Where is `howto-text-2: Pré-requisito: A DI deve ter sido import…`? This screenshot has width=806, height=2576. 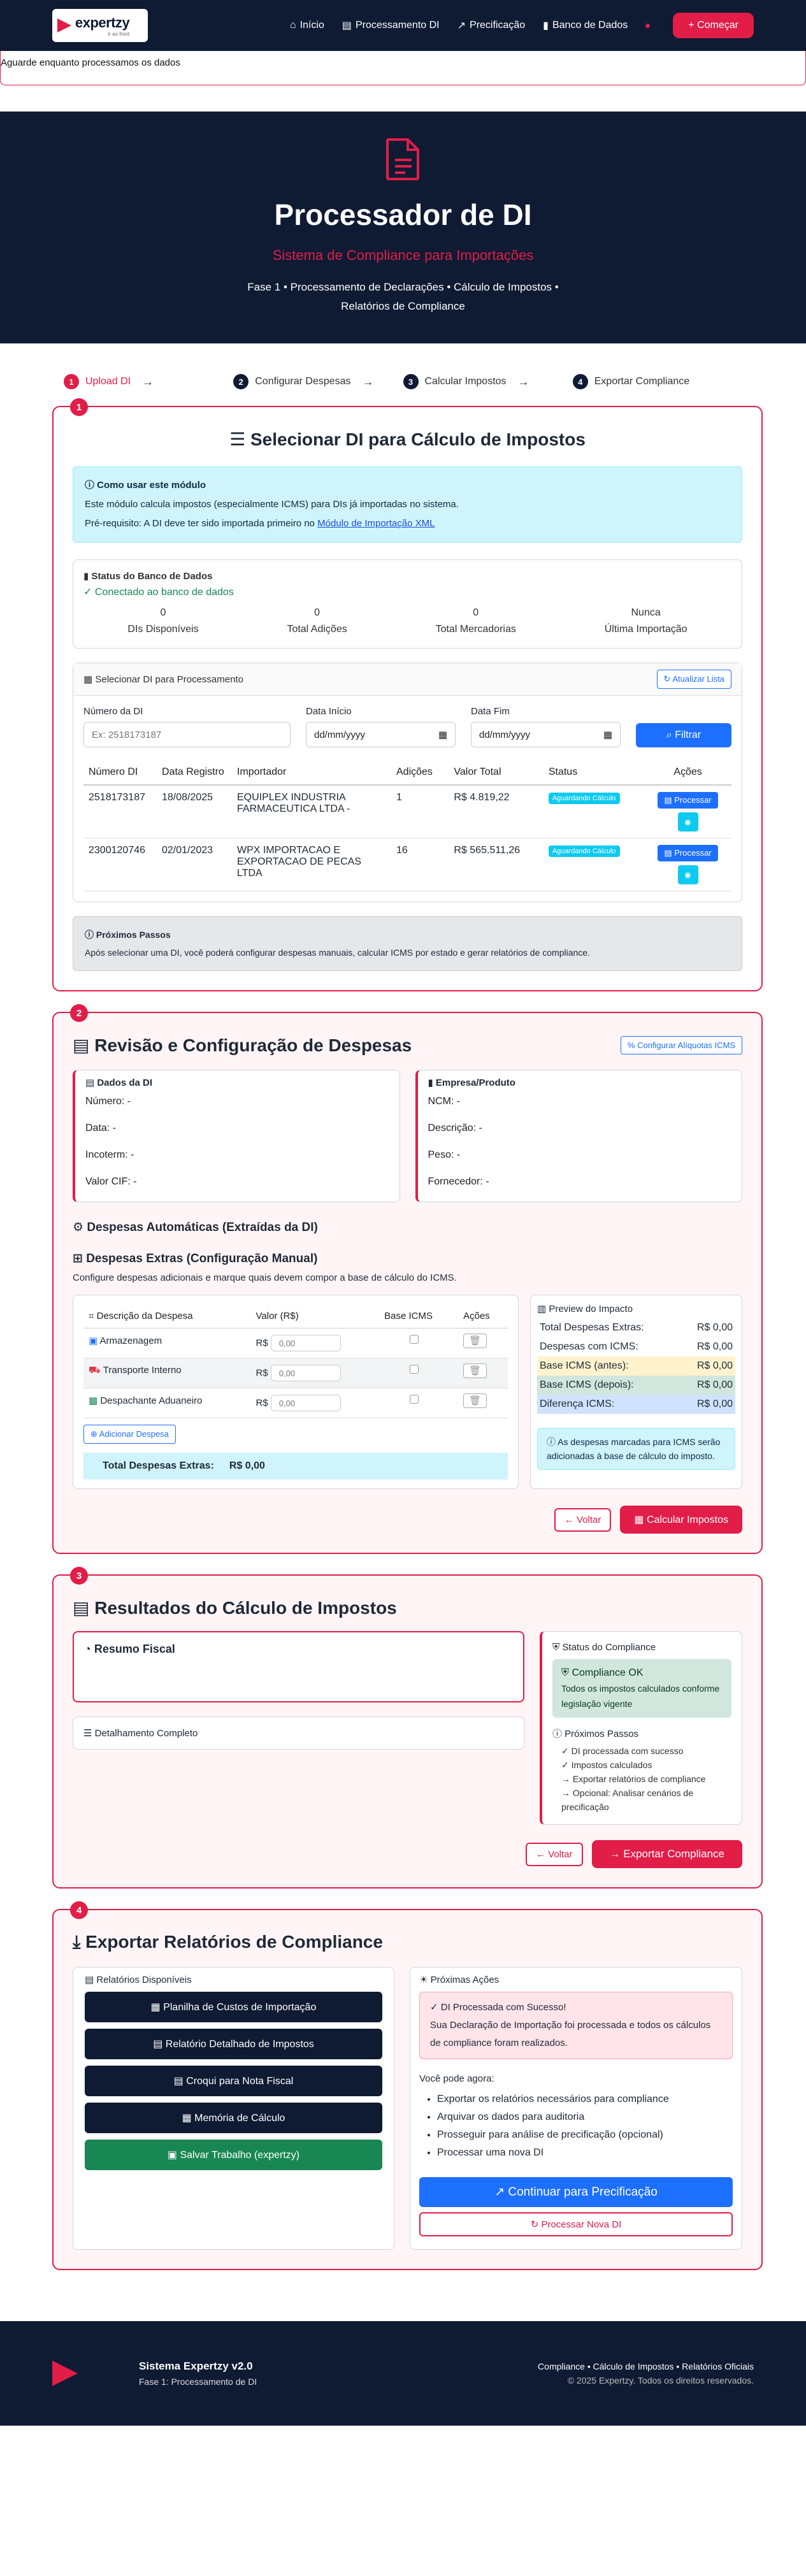 howto-text-2: Pré-requisito: A DI deve ter sido import… is located at coordinates (201, 523).